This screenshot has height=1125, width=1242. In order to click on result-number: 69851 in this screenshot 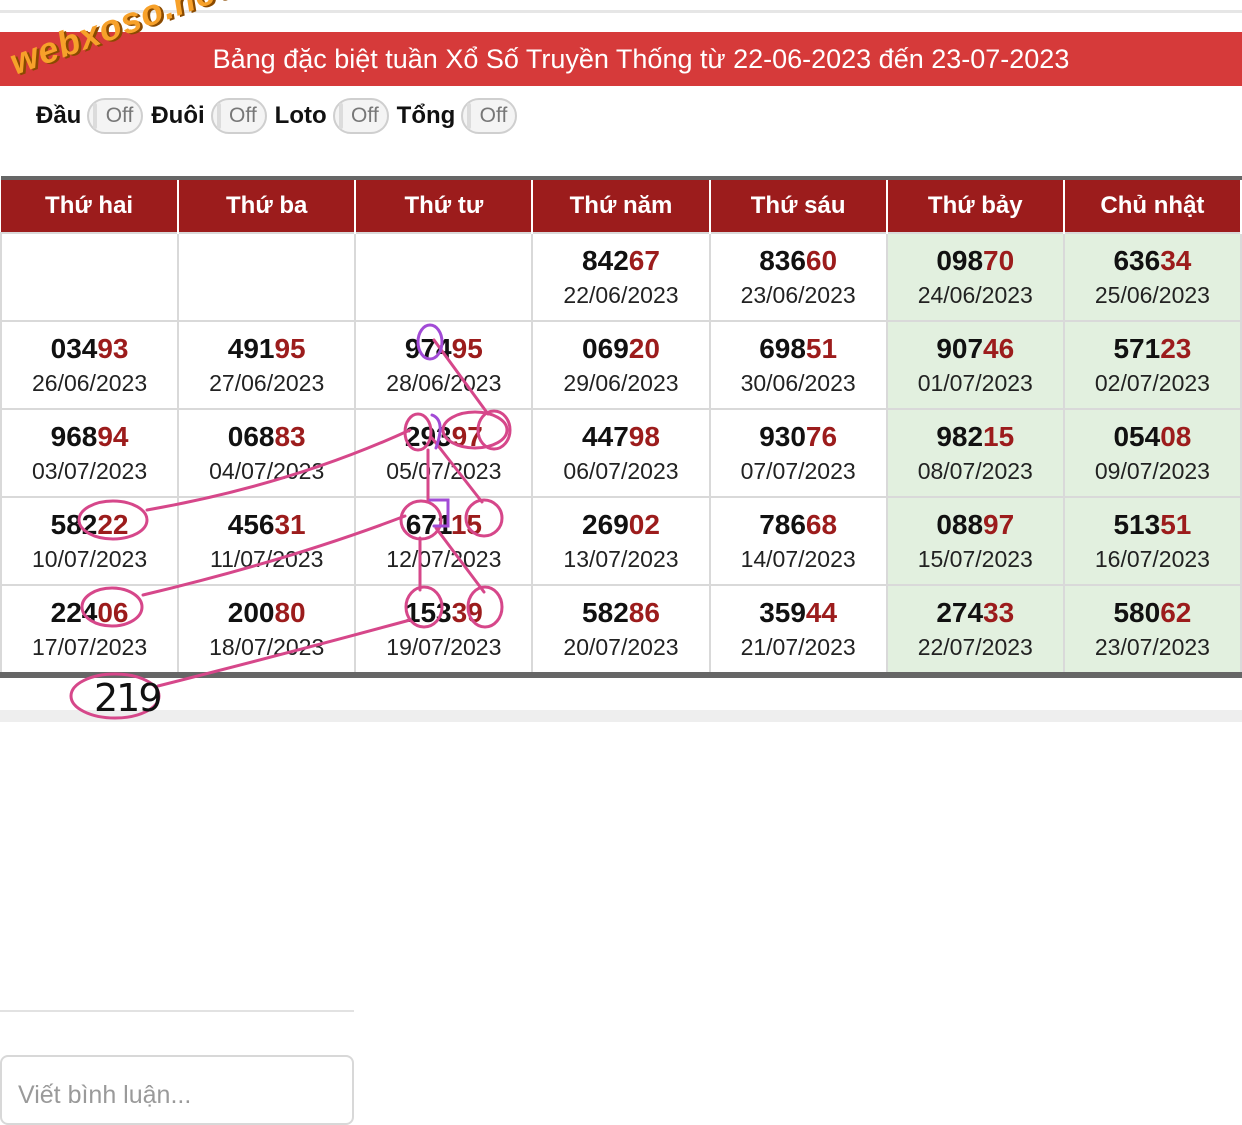, I will do `click(798, 349)`.